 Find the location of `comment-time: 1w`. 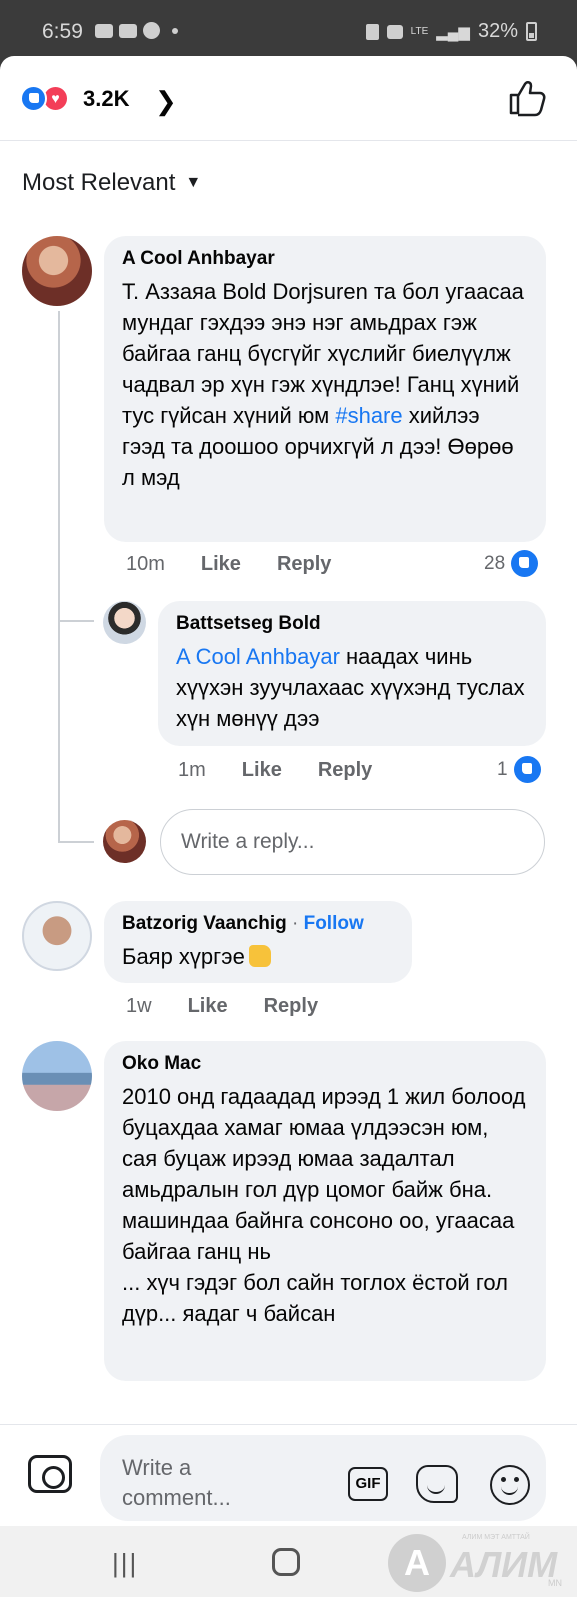

comment-time: 1w is located at coordinates (139, 1006).